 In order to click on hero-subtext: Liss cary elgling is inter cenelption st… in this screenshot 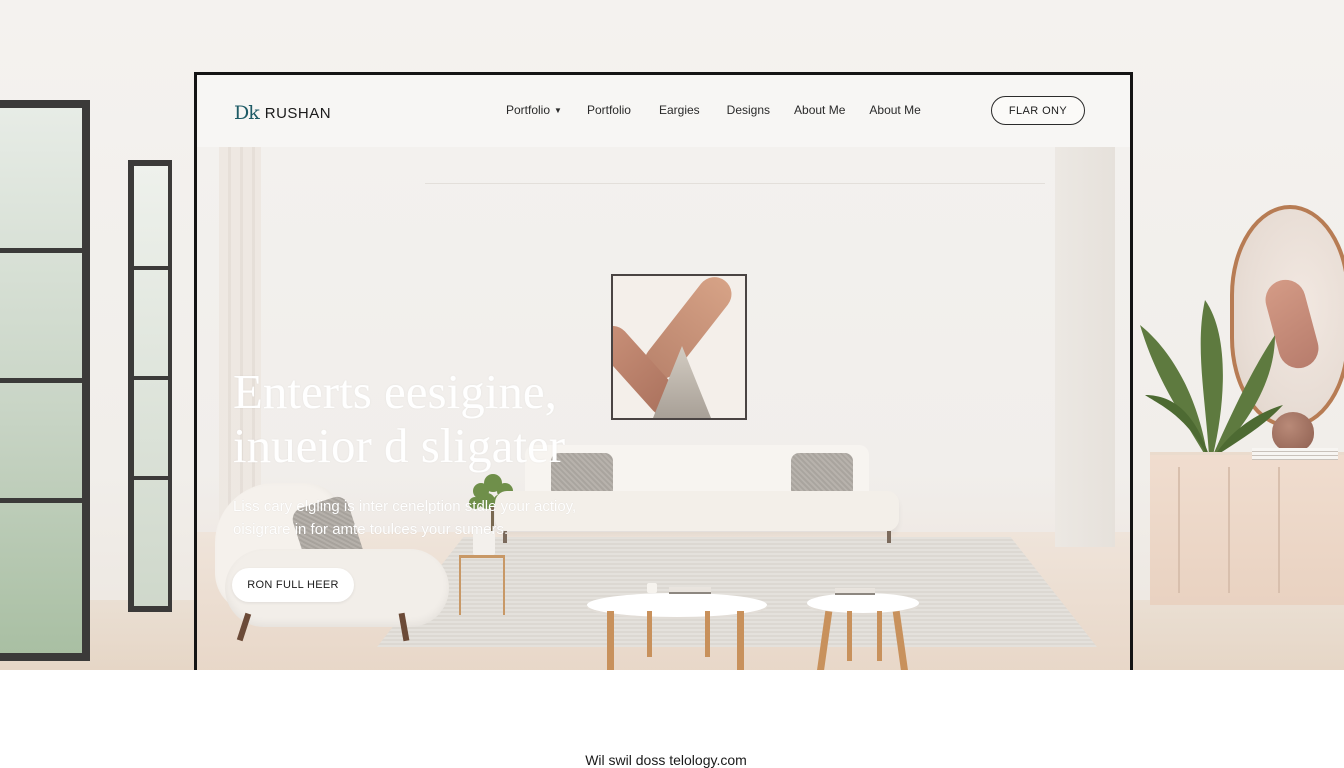, I will do `click(433, 518)`.